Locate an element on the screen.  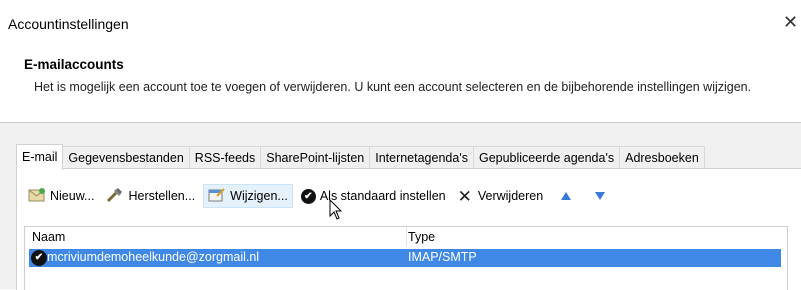
move-up-button is located at coordinates (566, 196).